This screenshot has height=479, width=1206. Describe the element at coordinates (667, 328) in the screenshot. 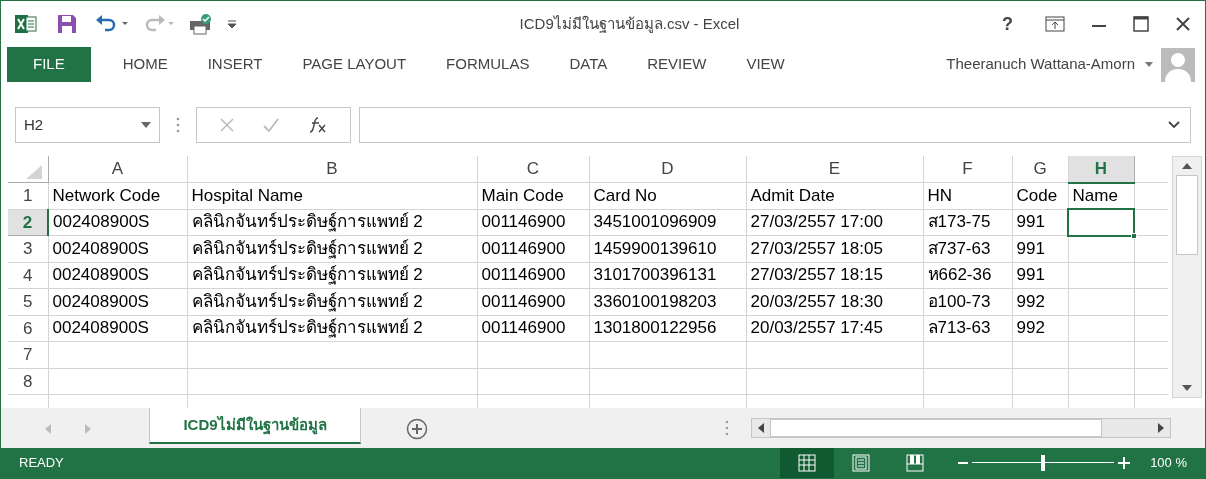

I see `table-cell: 1301800122956` at that location.